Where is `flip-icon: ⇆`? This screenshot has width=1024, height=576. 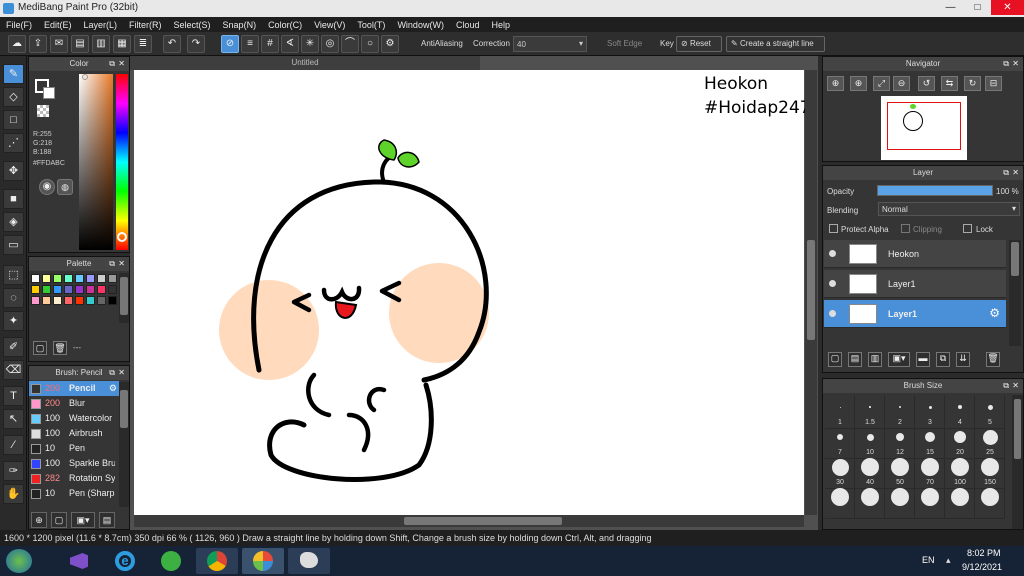 flip-icon: ⇆ is located at coordinates (949, 83).